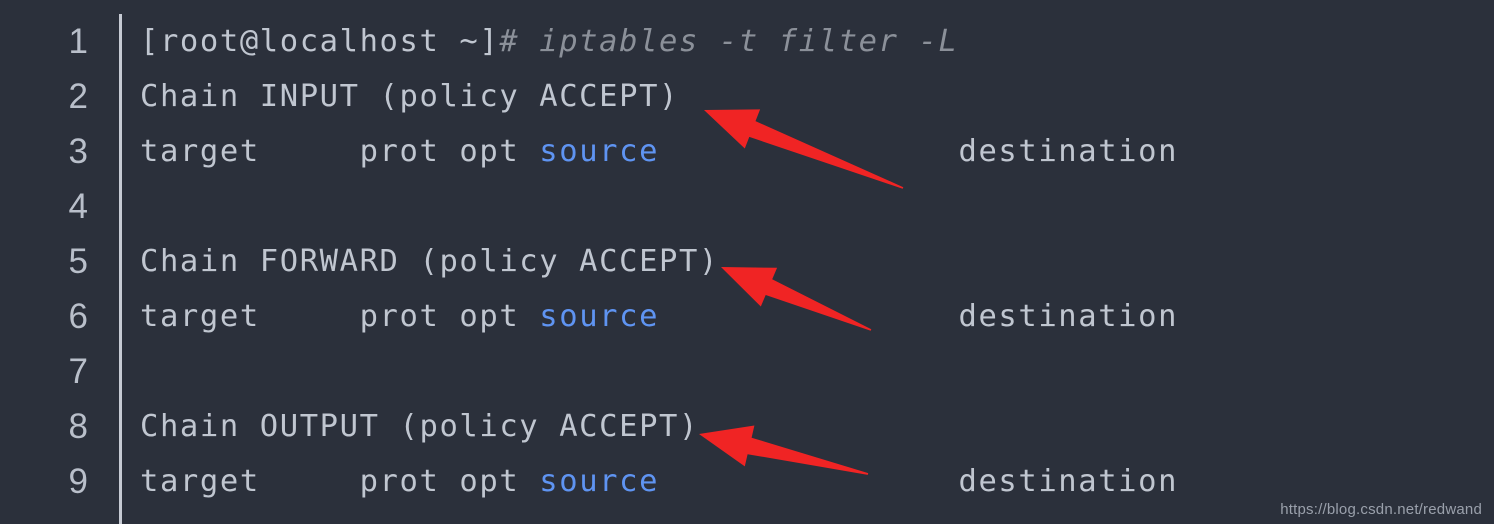  I want to click on code-line-5: Chain FORWARD (policy ACCEPT), so click(429, 261).